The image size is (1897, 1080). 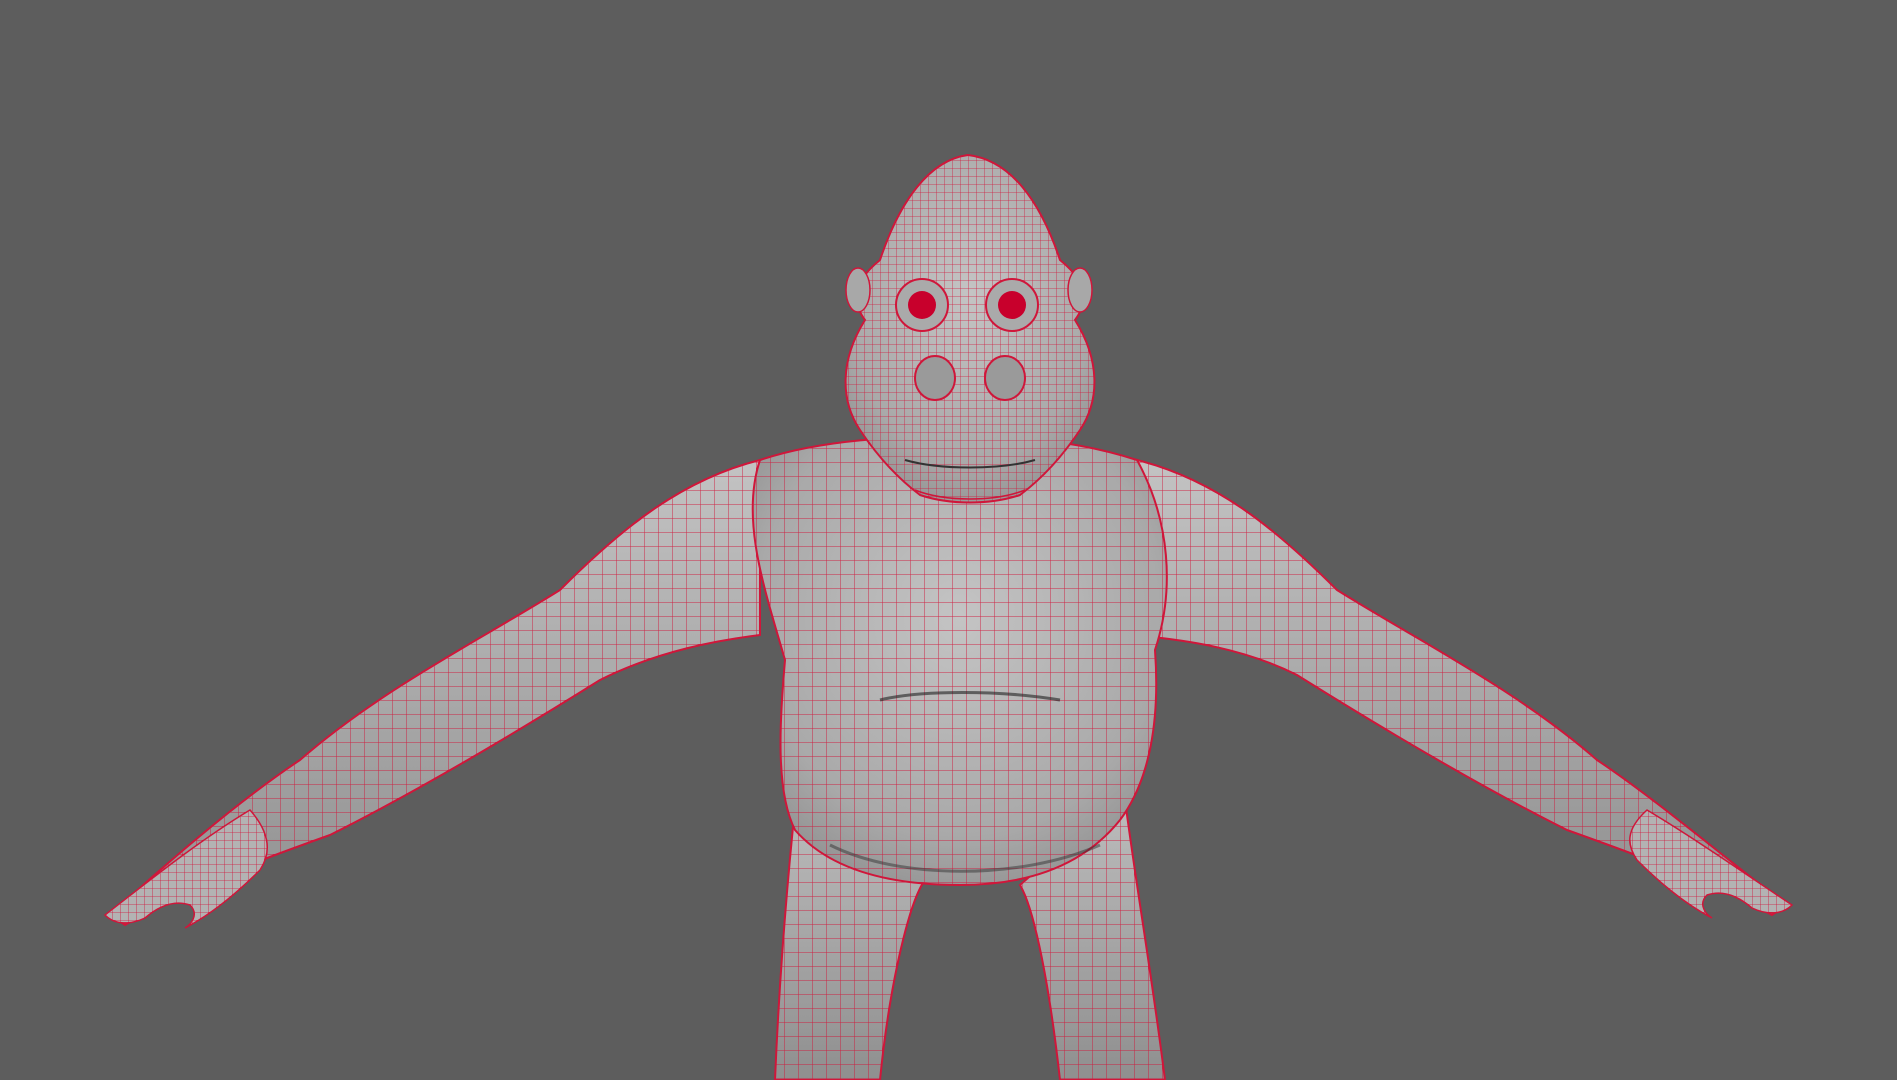 I want to click on head-wire, so click(x=970, y=329).